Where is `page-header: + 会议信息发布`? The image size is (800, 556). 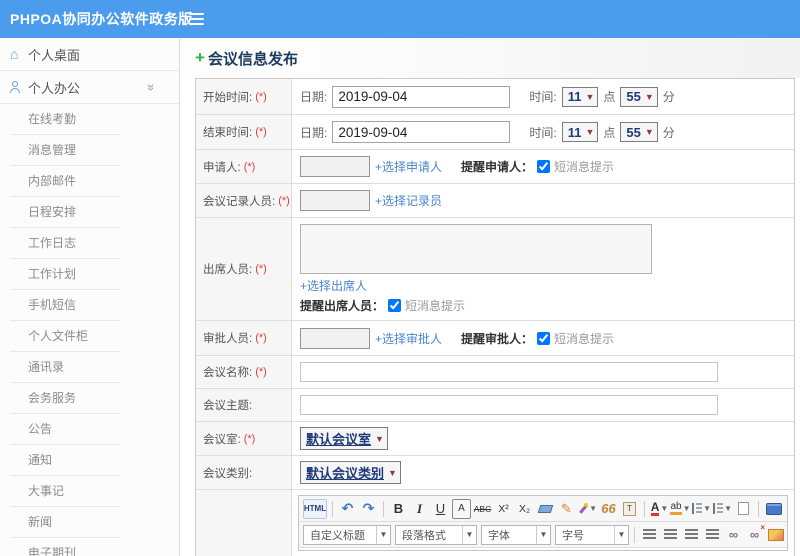 page-header: + 会议信息发布 is located at coordinates (490, 58).